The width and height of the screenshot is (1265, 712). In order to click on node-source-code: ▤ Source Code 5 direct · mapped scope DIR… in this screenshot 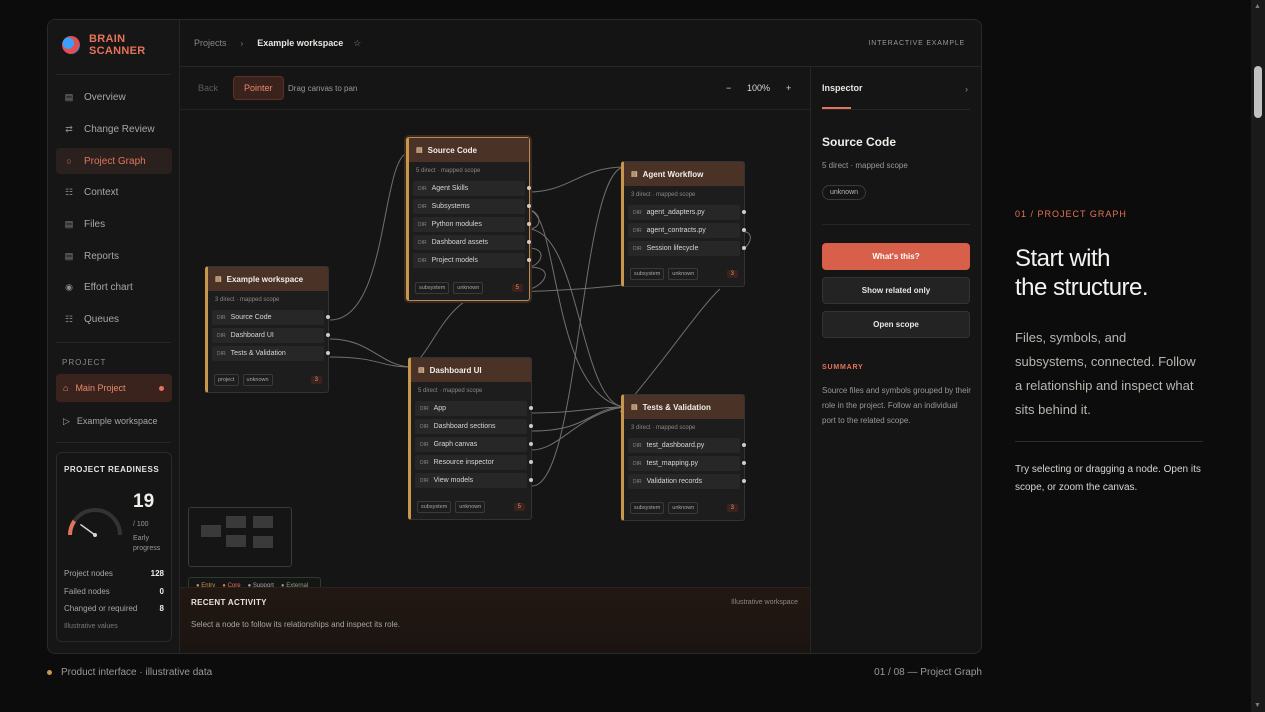, I will do `click(468, 219)`.